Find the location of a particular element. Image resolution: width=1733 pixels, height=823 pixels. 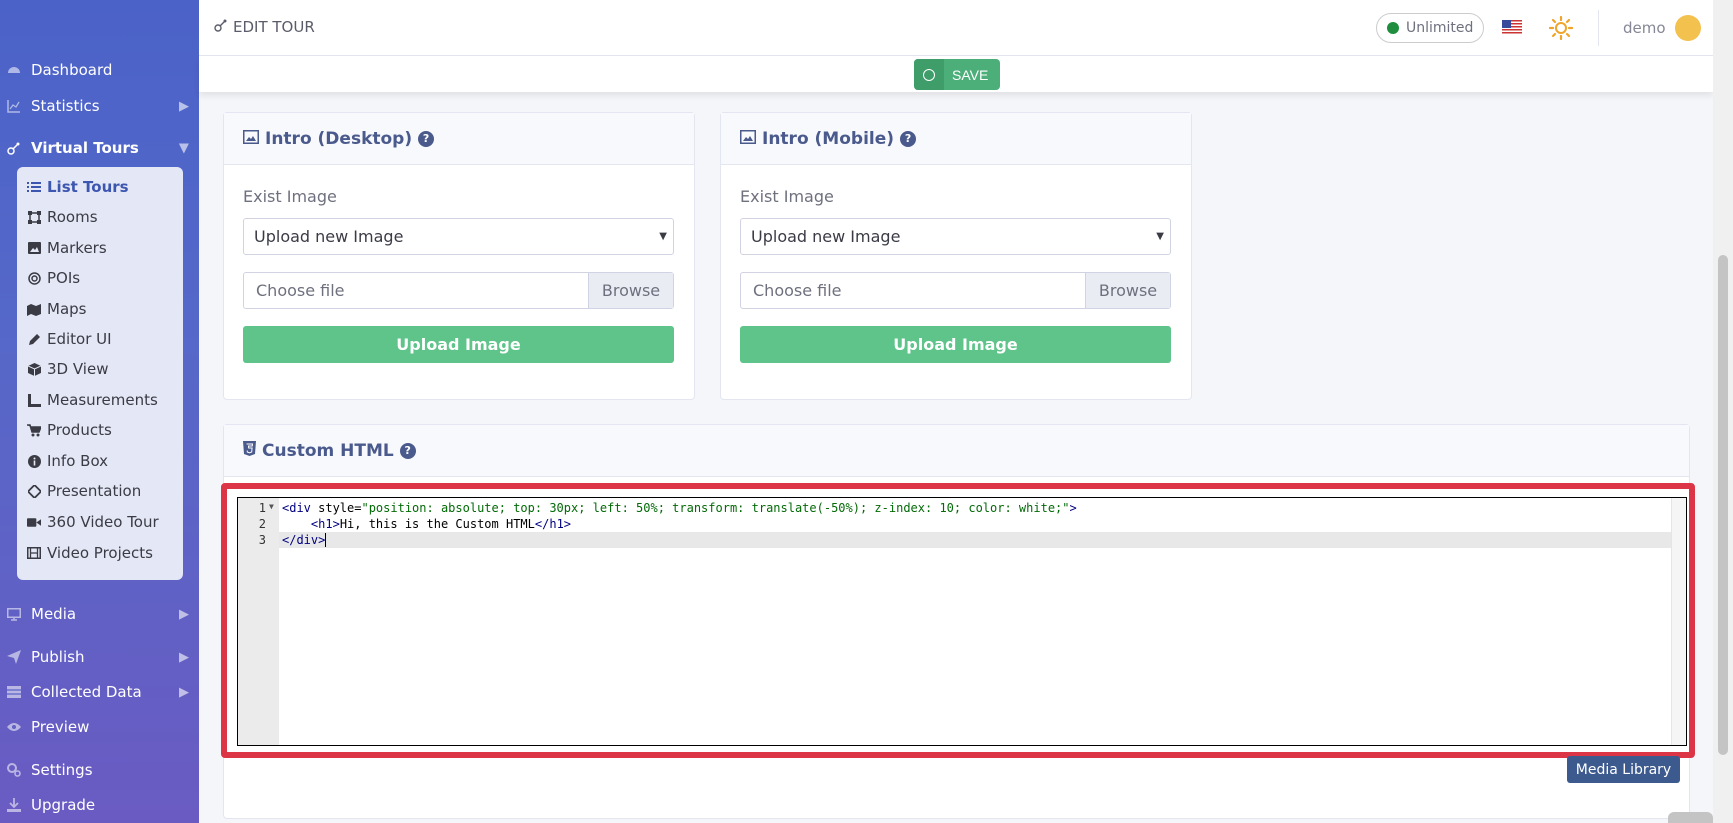

scroll-handle is located at coordinates (1690, 817).